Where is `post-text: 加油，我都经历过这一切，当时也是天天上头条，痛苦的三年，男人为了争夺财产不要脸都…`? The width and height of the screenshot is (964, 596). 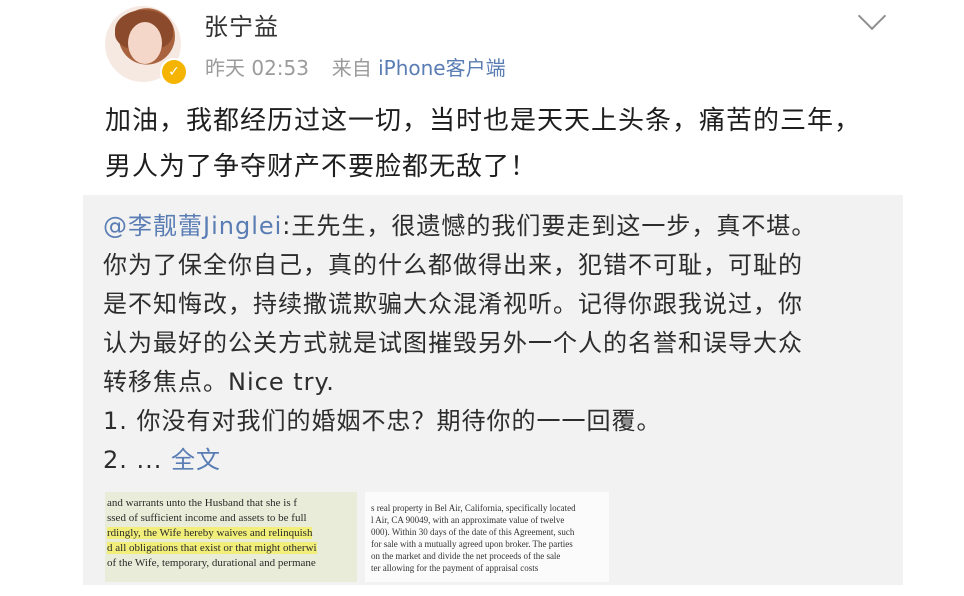 post-text: 加油，我都经历过这一切，当时也是天天上头条，痛苦的三年，男人为了争夺财产不要脸都… is located at coordinates (483, 144).